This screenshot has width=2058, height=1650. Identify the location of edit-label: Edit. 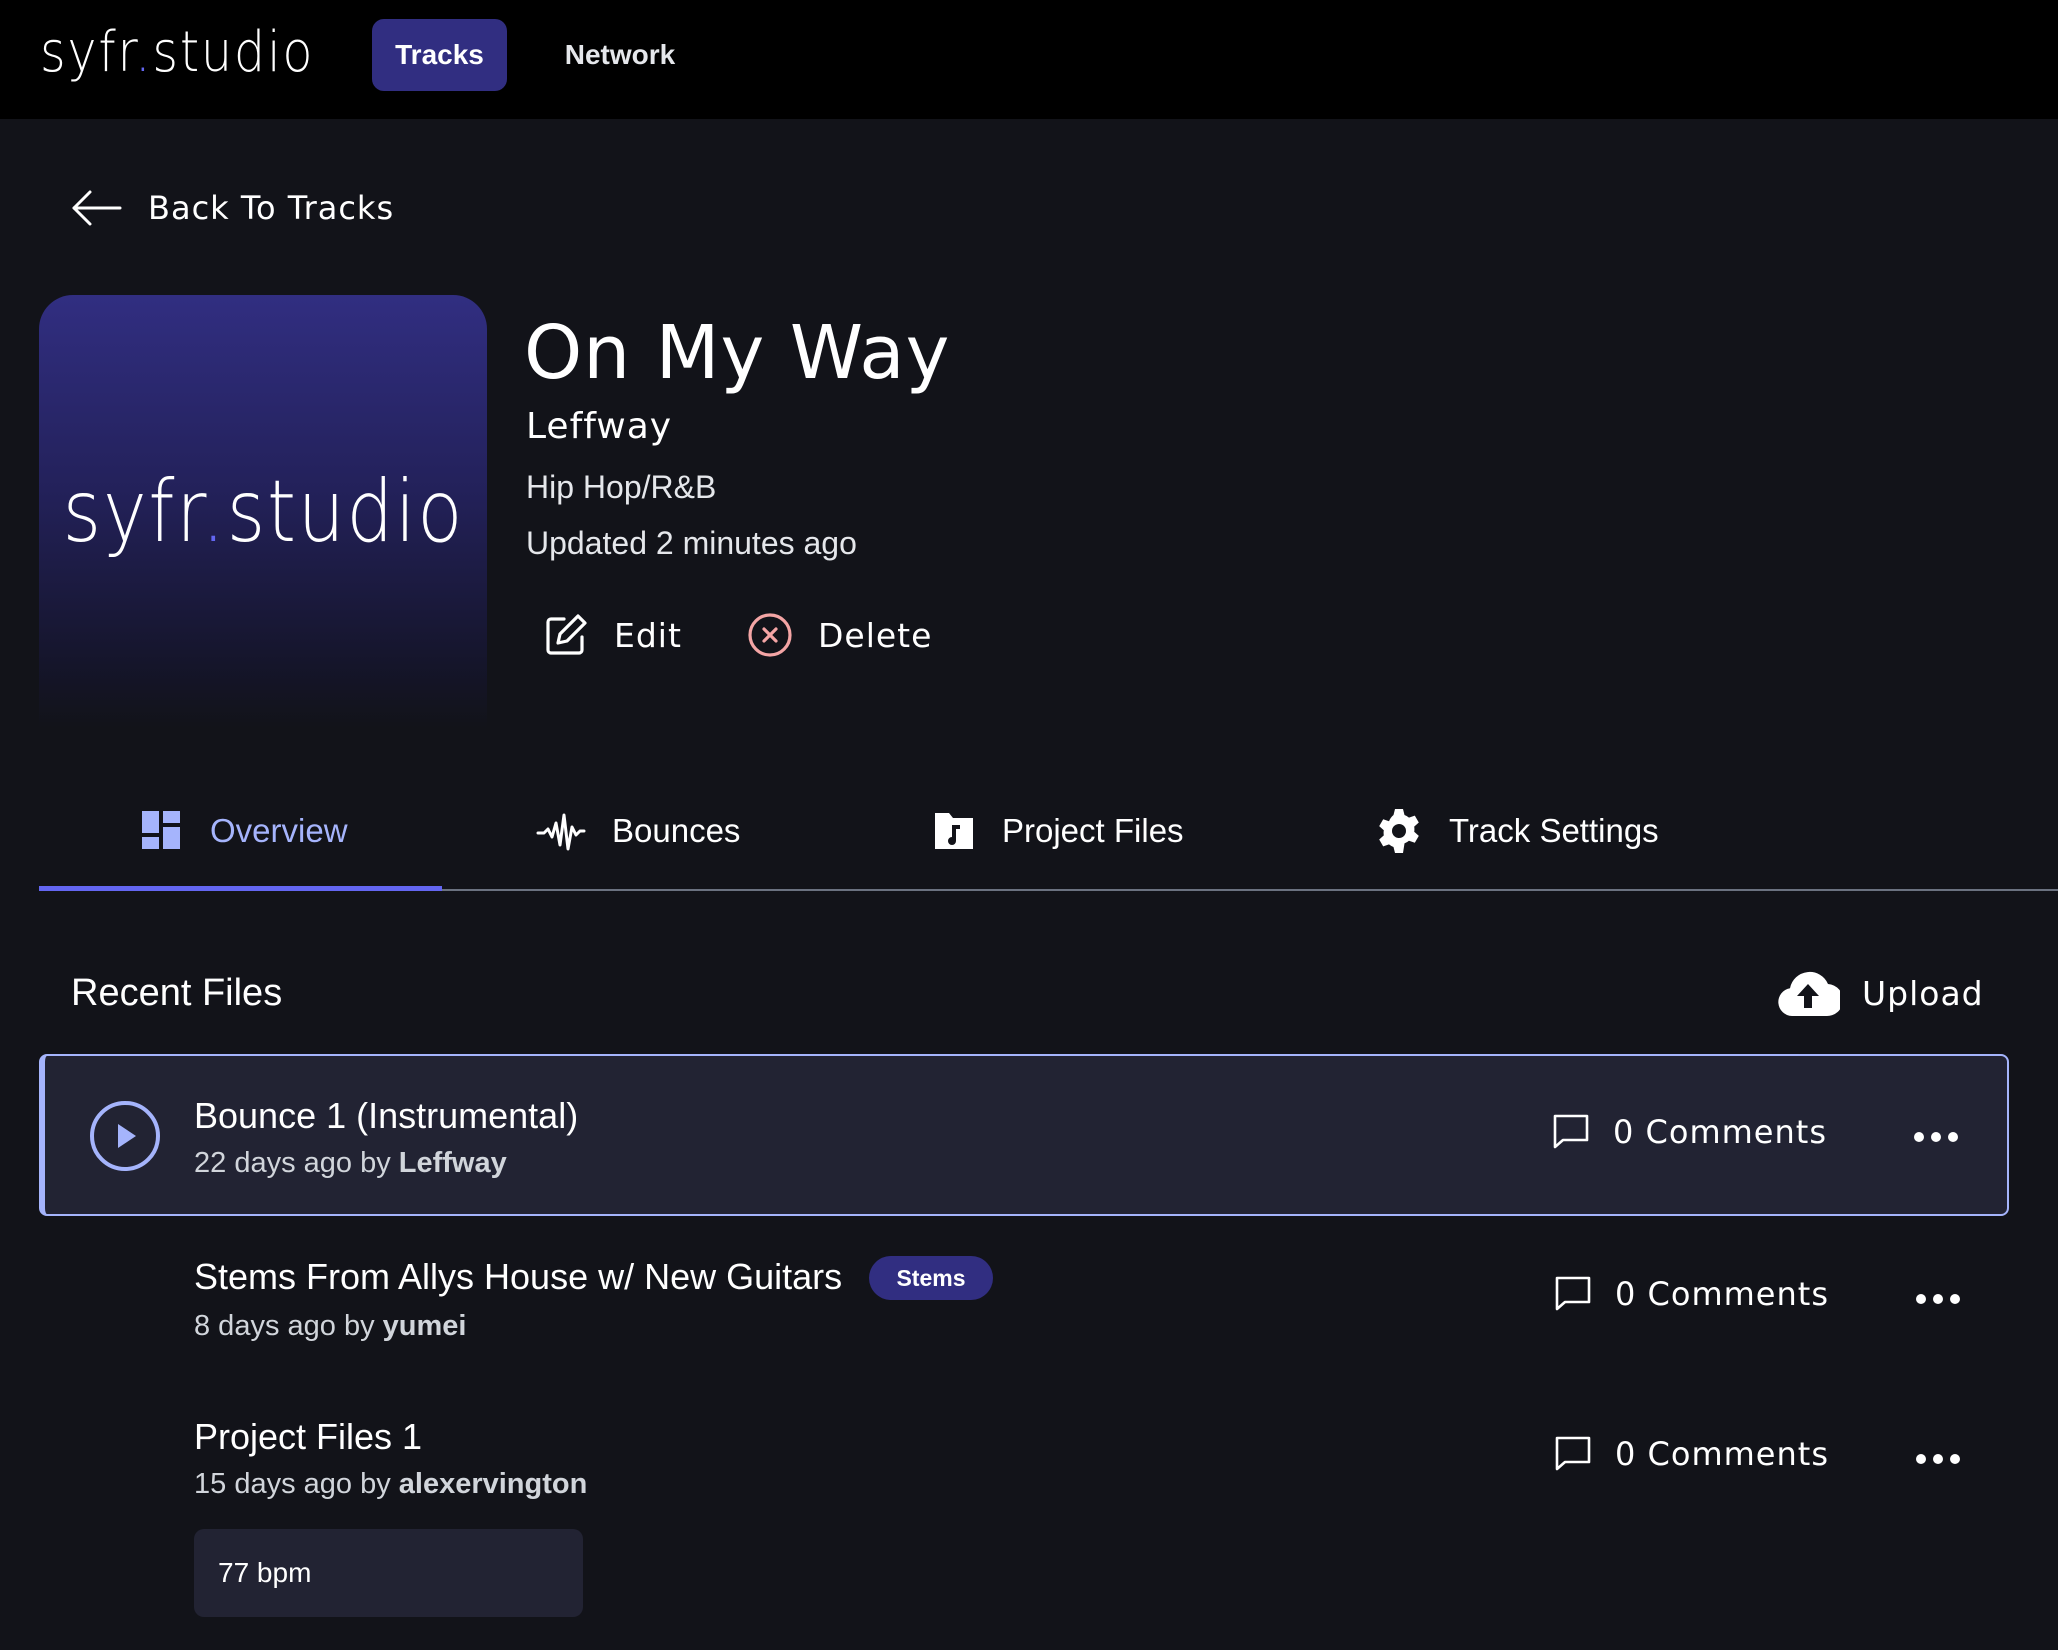
(648, 635).